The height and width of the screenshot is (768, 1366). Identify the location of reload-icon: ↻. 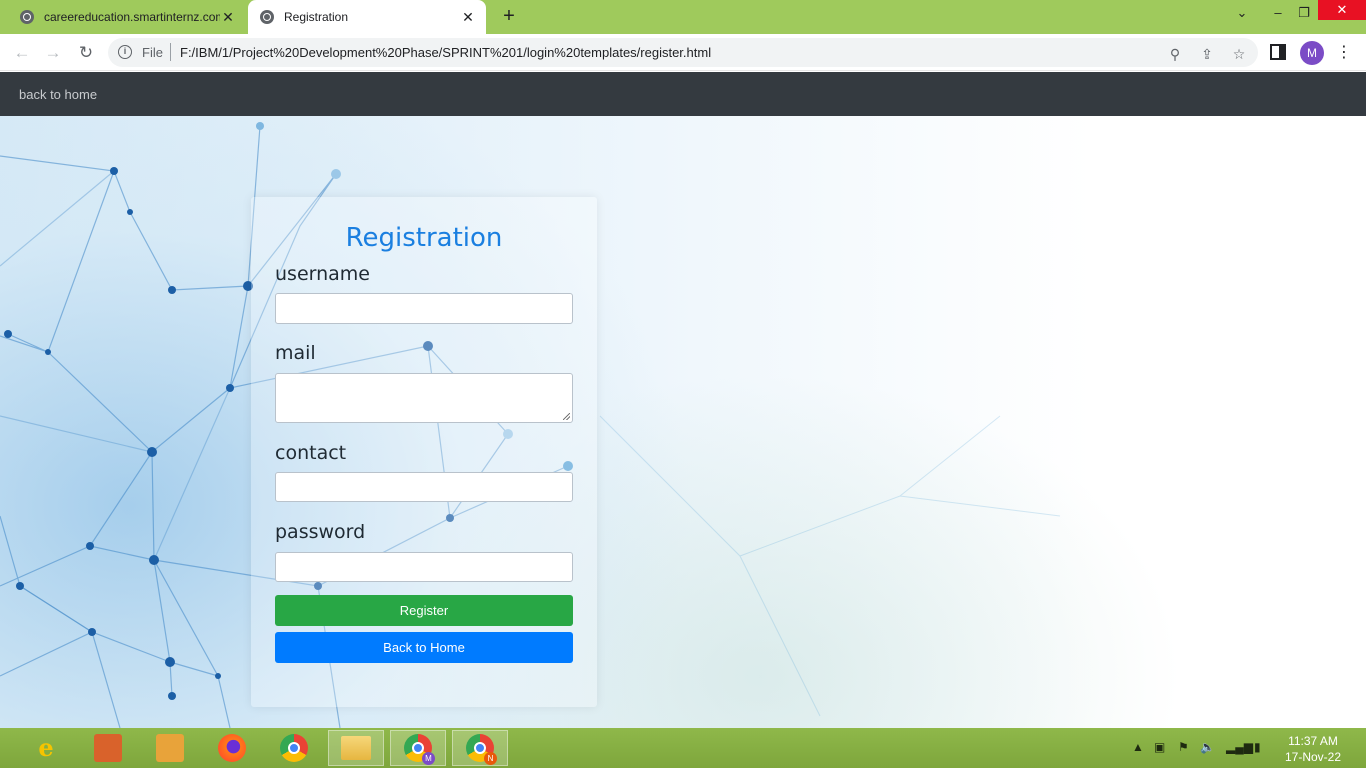
(86, 53).